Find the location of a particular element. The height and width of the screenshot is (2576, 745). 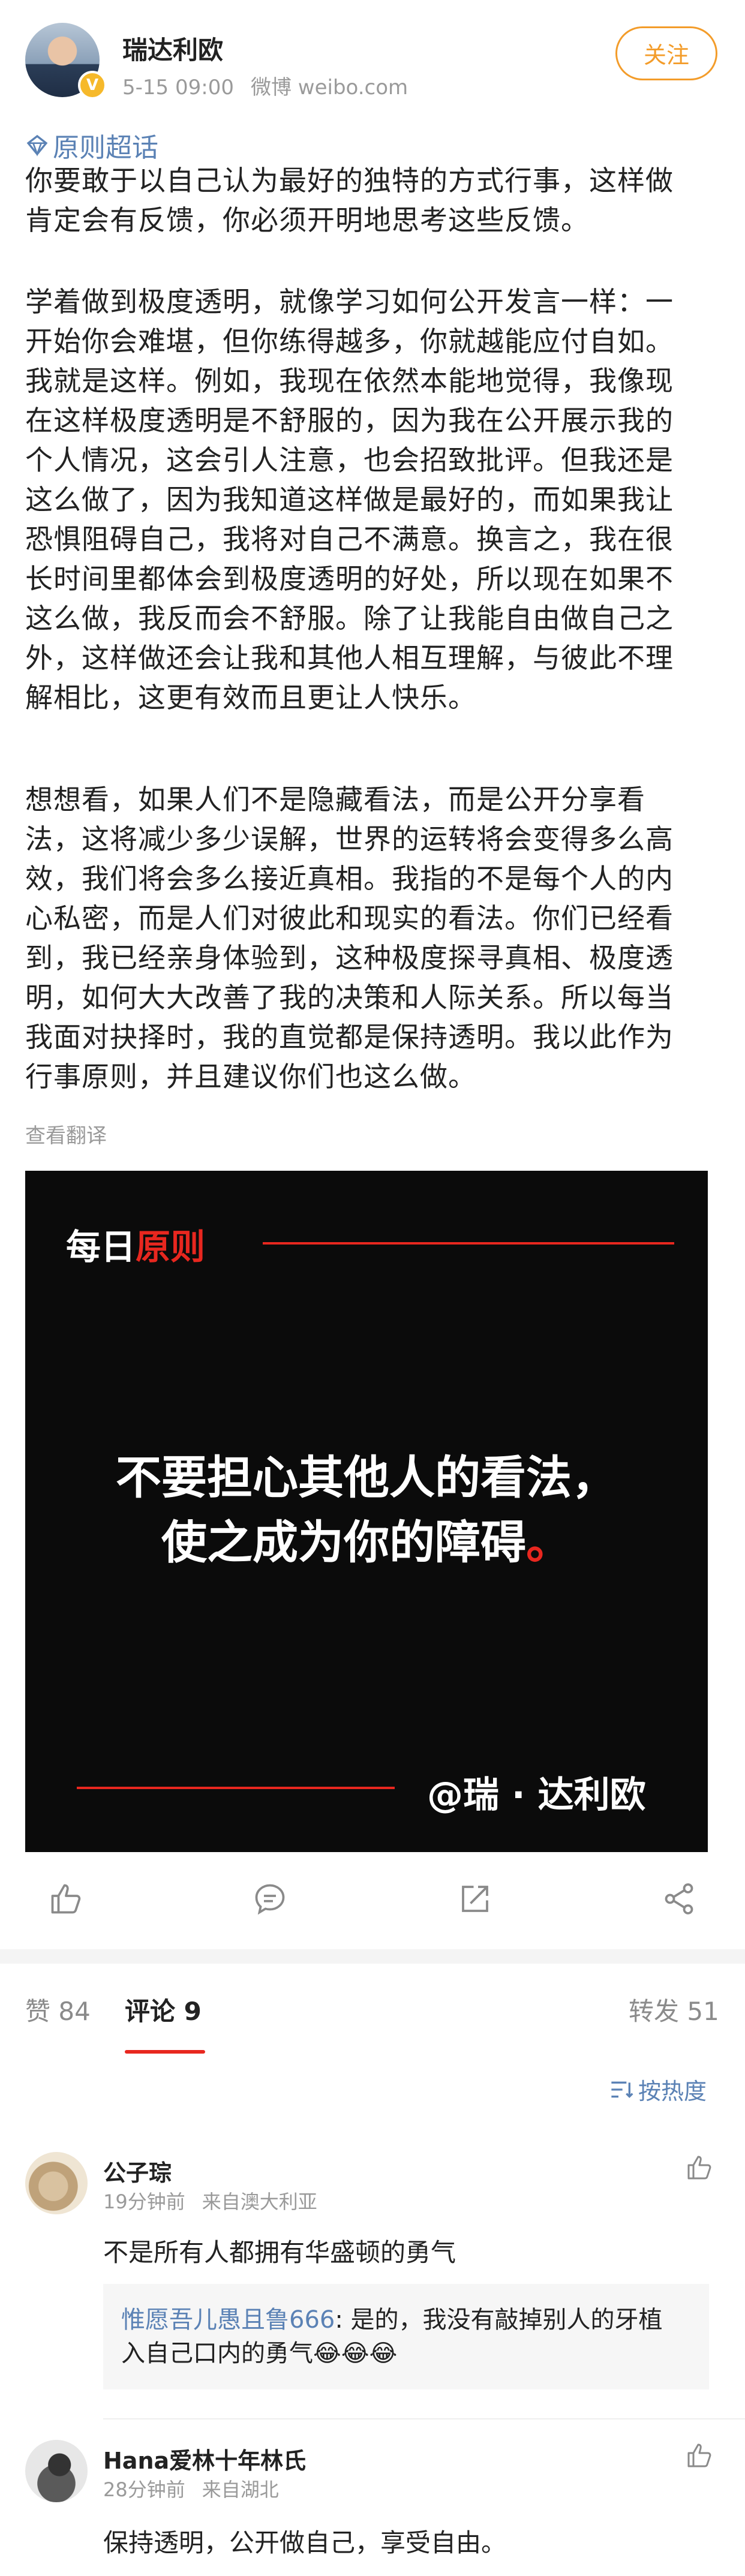

card-header-white: 每日 is located at coordinates (101, 1247).